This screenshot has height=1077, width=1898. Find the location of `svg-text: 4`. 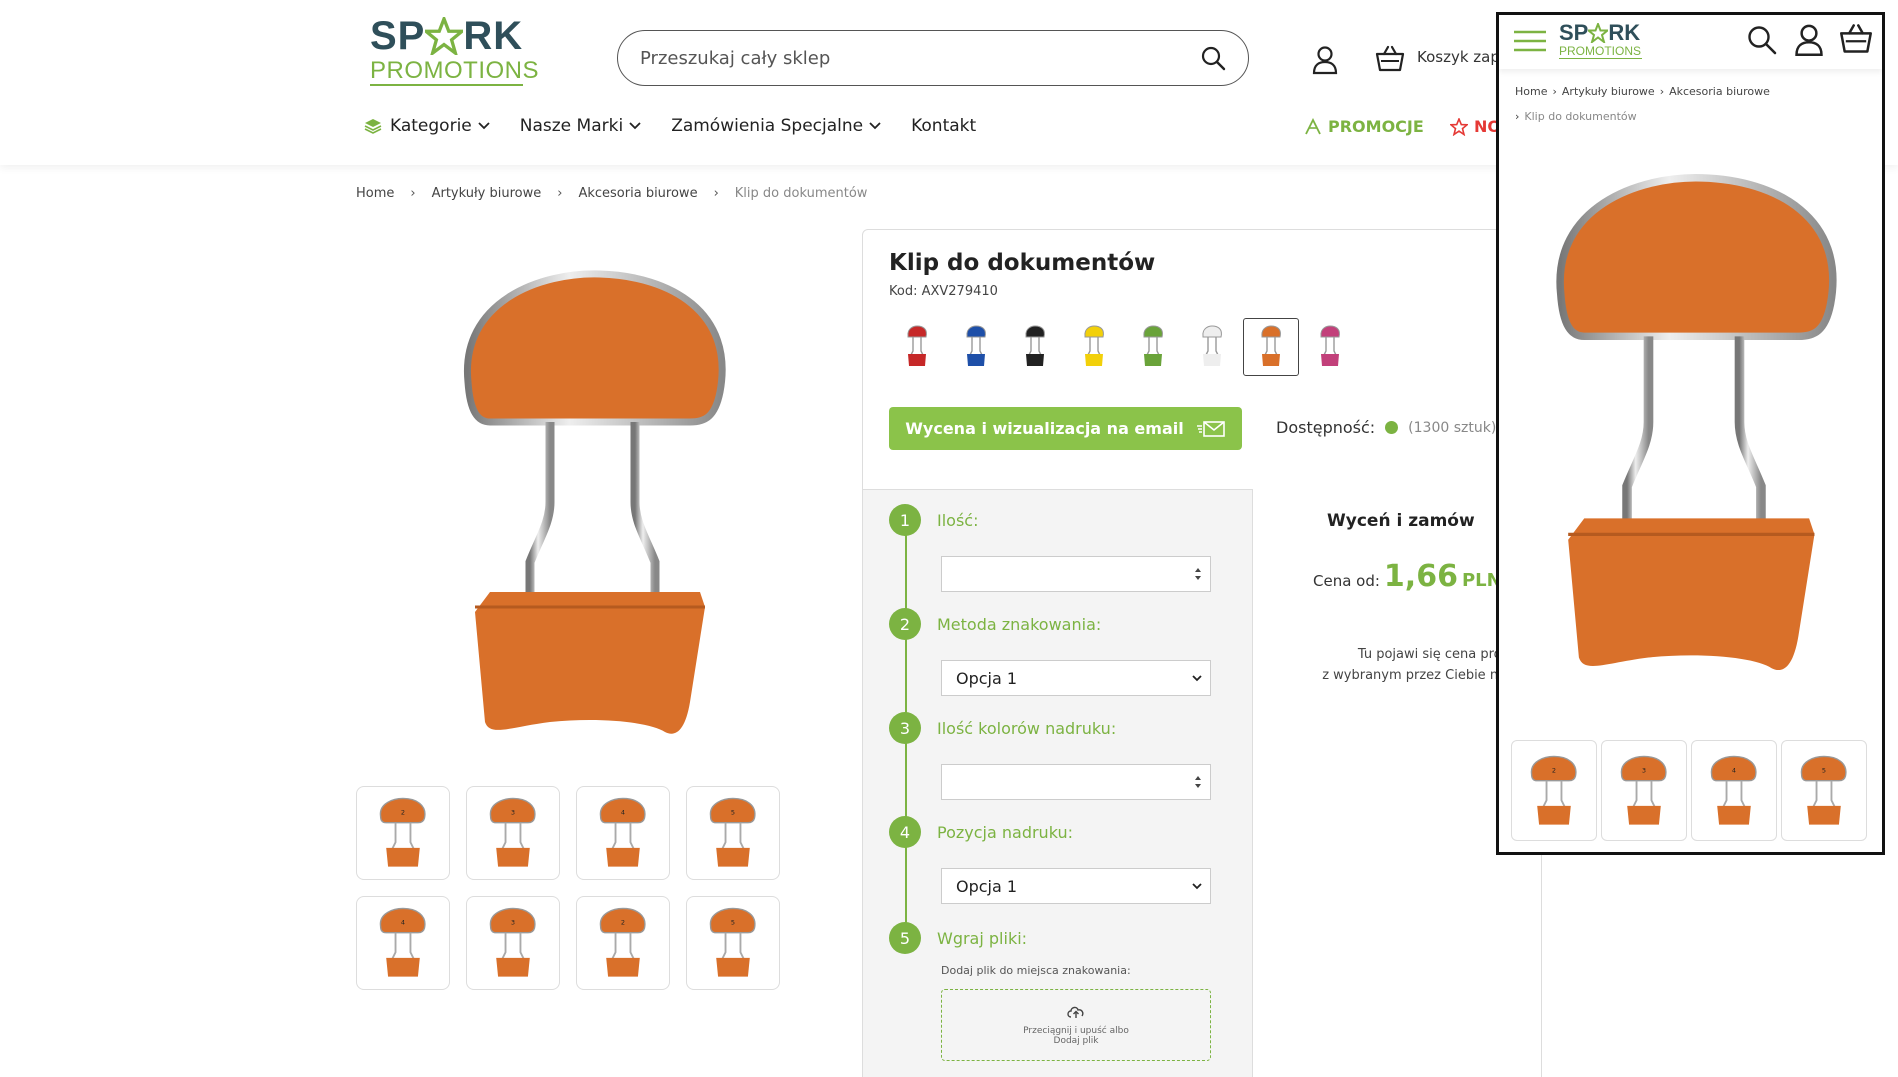

svg-text: 4 is located at coordinates (403, 922).